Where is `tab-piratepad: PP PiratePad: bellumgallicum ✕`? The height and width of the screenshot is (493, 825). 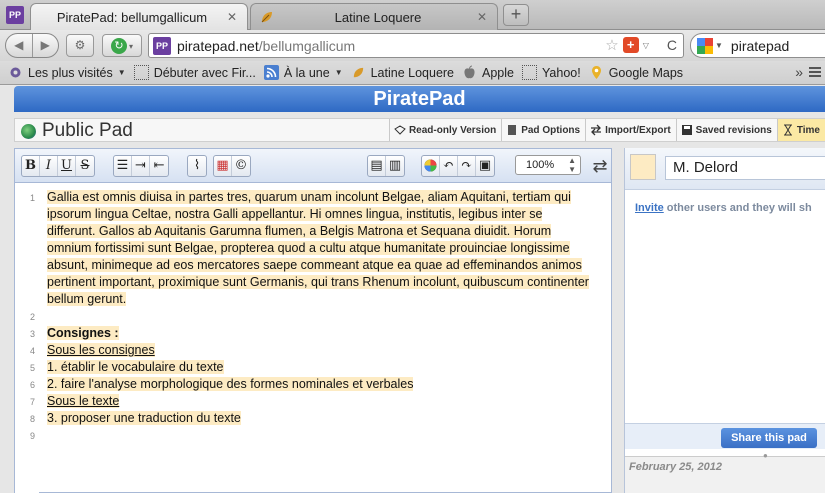
tab-piratepad: PP PiratePad: bellumgallicum ✕ is located at coordinates (139, 16).